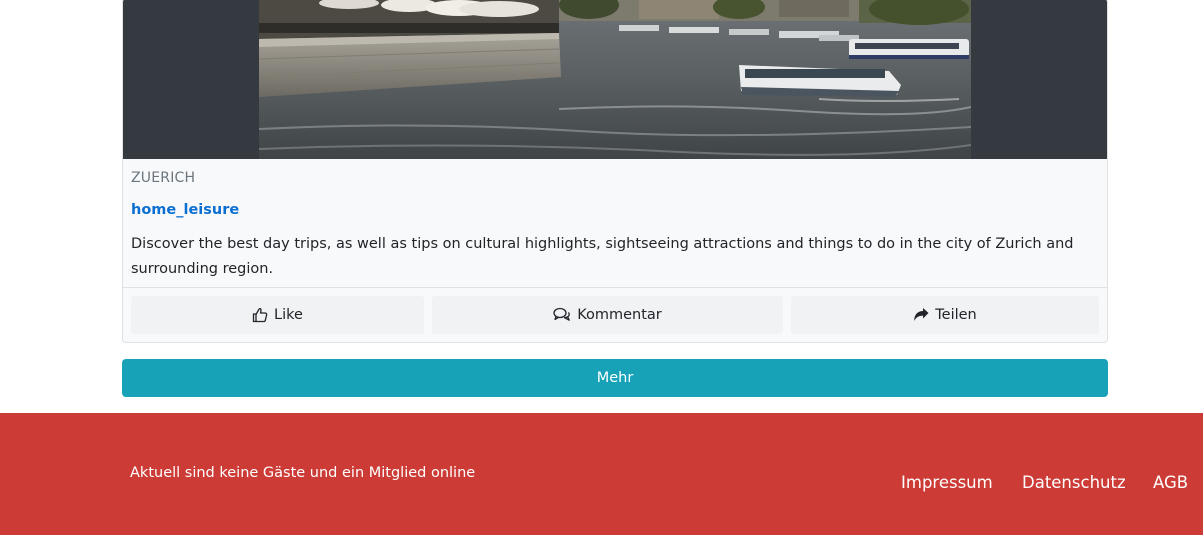 The width and height of the screenshot is (1203, 535). What do you see at coordinates (1170, 482) in the screenshot?
I see `footer-link-agb: AGB` at bounding box center [1170, 482].